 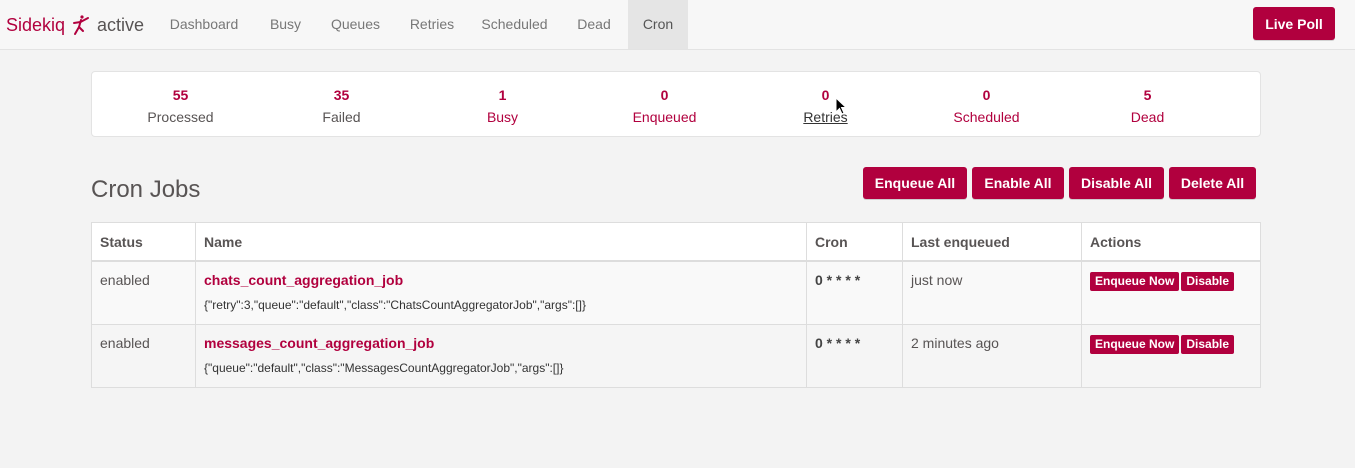 I want to click on job-name-link: messages_count_aggregation_job, so click(x=501, y=343).